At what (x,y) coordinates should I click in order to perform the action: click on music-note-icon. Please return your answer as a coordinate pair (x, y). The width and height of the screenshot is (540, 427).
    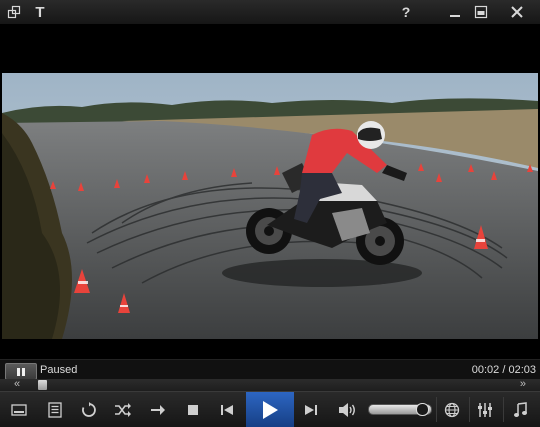
    Looking at the image, I should click on (520, 409).